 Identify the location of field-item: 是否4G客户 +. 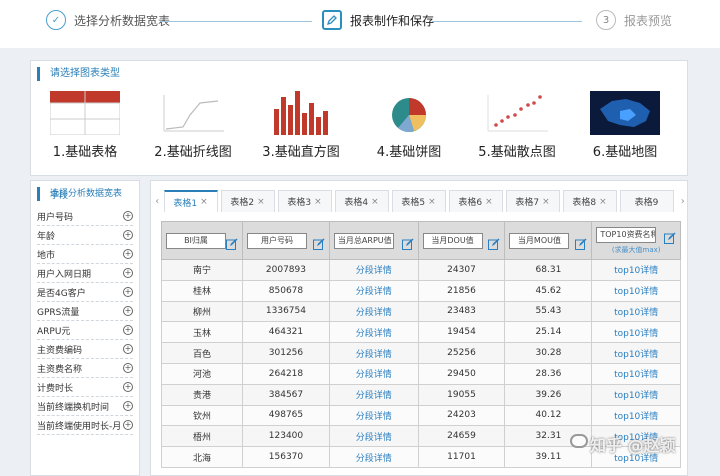
(85, 292).